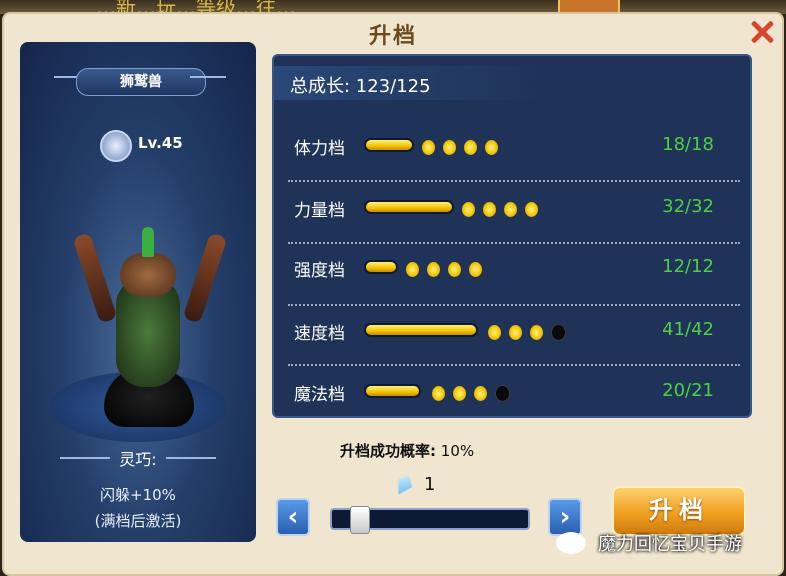 This screenshot has height=576, width=786. Describe the element at coordinates (457, 451) in the screenshot. I see `success-rate-value: 10%` at that location.